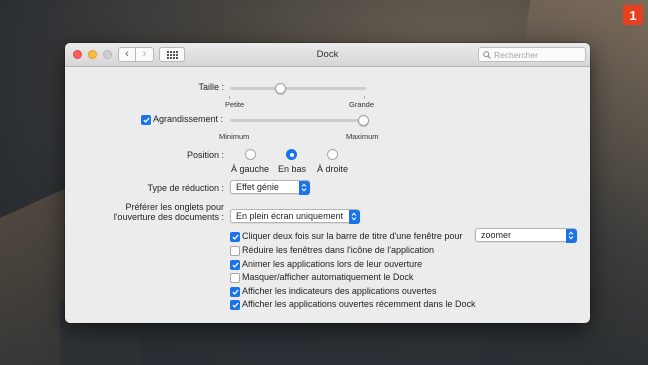  Describe the element at coordinates (327, 55) in the screenshot. I see `title-bar: ‹ › Dock Rechercher` at that location.